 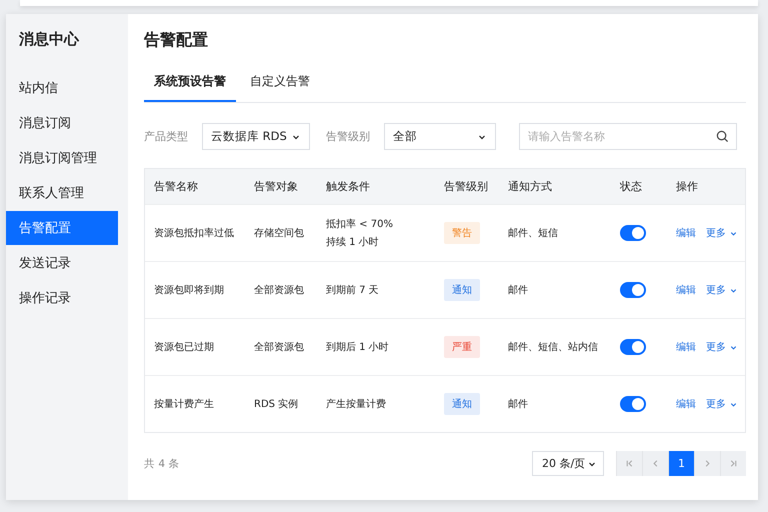 What do you see at coordinates (176, 40) in the screenshot?
I see `page-title: 告警配置` at bounding box center [176, 40].